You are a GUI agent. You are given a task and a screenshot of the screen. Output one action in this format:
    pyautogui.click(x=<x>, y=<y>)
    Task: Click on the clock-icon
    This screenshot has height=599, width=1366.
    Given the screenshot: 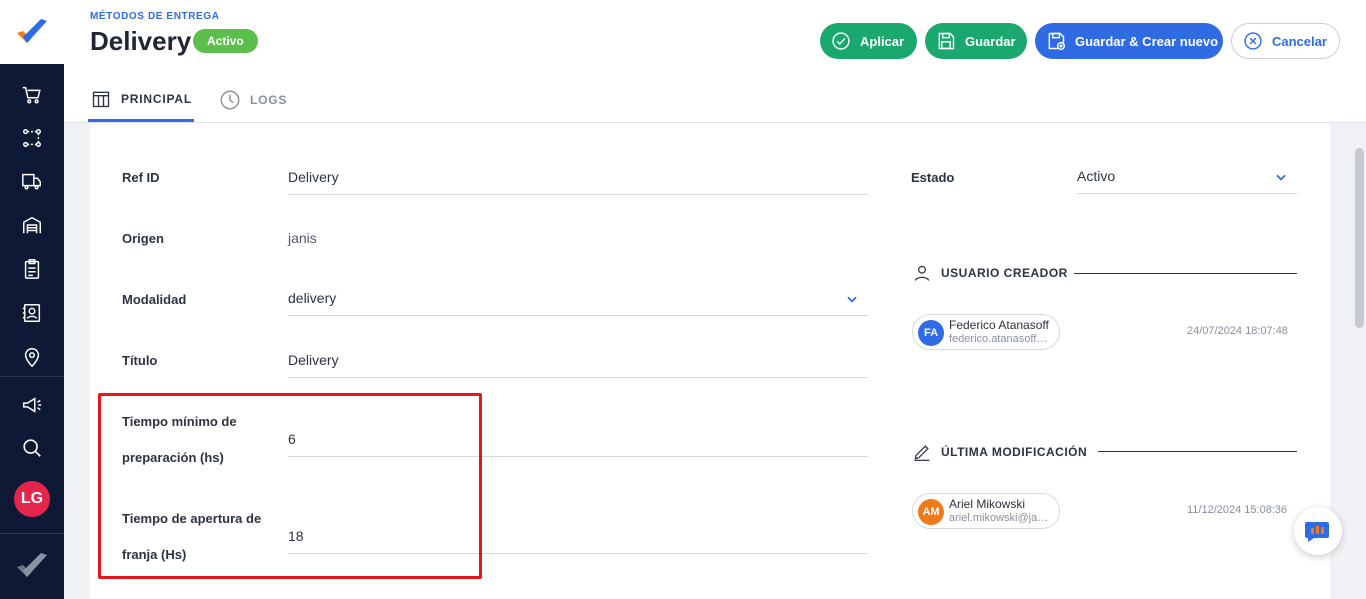 What is the action you would take?
    pyautogui.click(x=230, y=100)
    